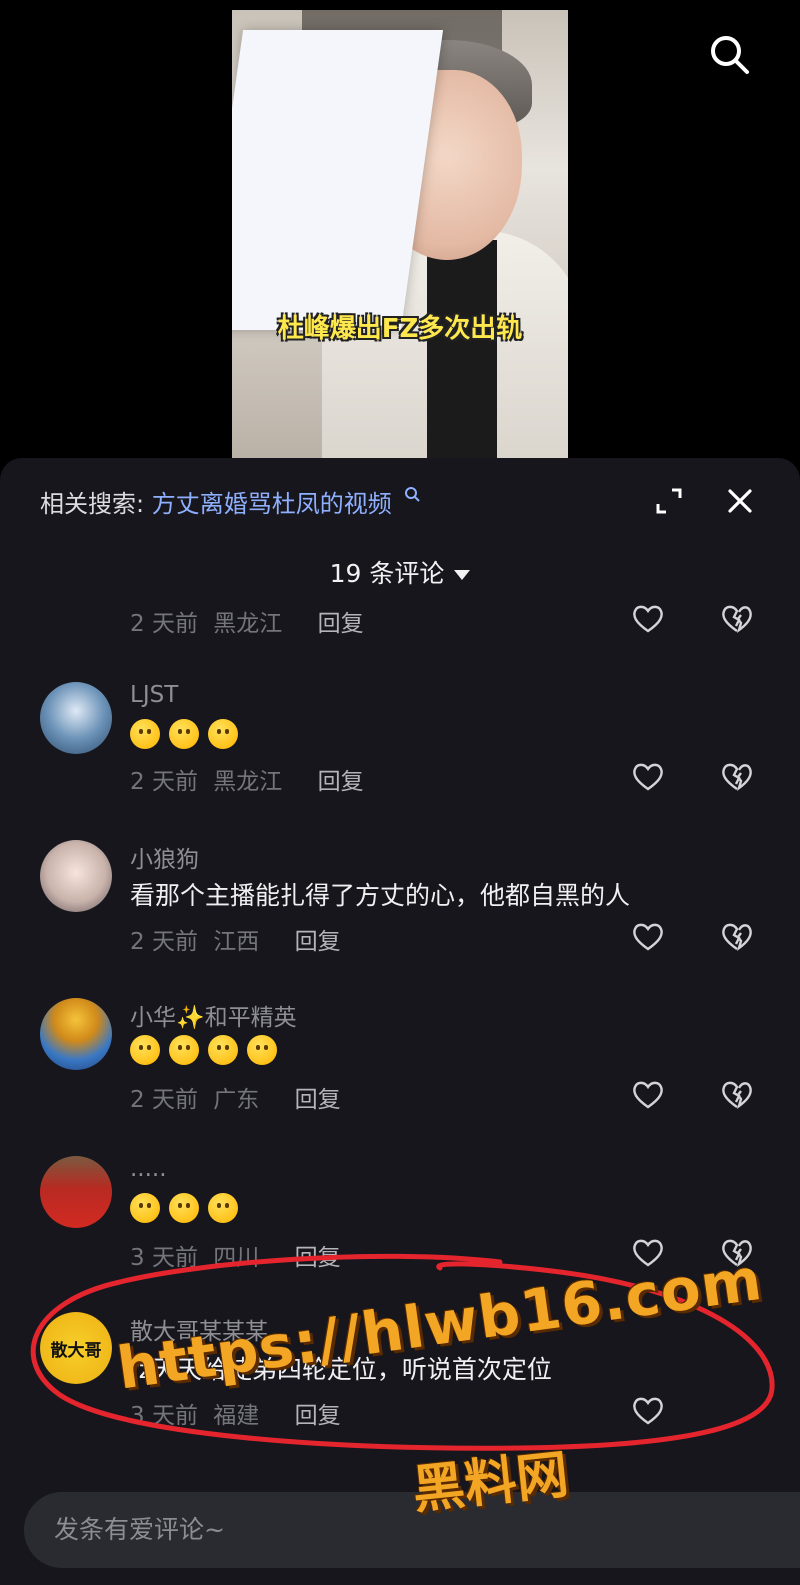  Describe the element at coordinates (213, 1015) in the screenshot. I see `comment-username: 小华✨和平精英` at that location.